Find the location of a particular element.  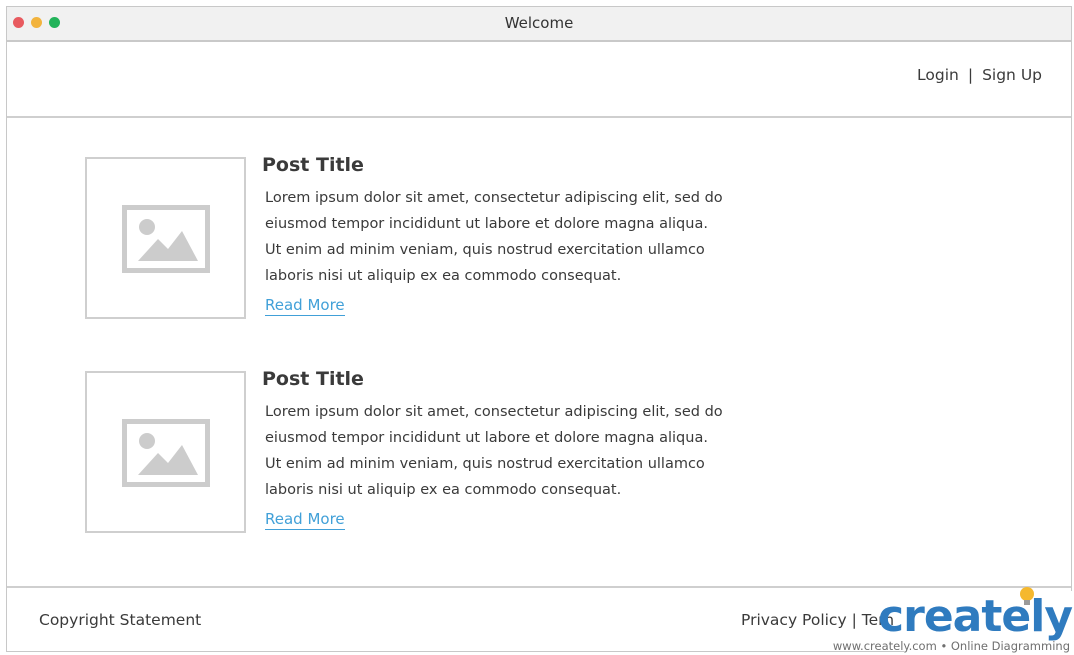

creately-tagline: www.creately.com • Online Diagramming is located at coordinates (951, 646).